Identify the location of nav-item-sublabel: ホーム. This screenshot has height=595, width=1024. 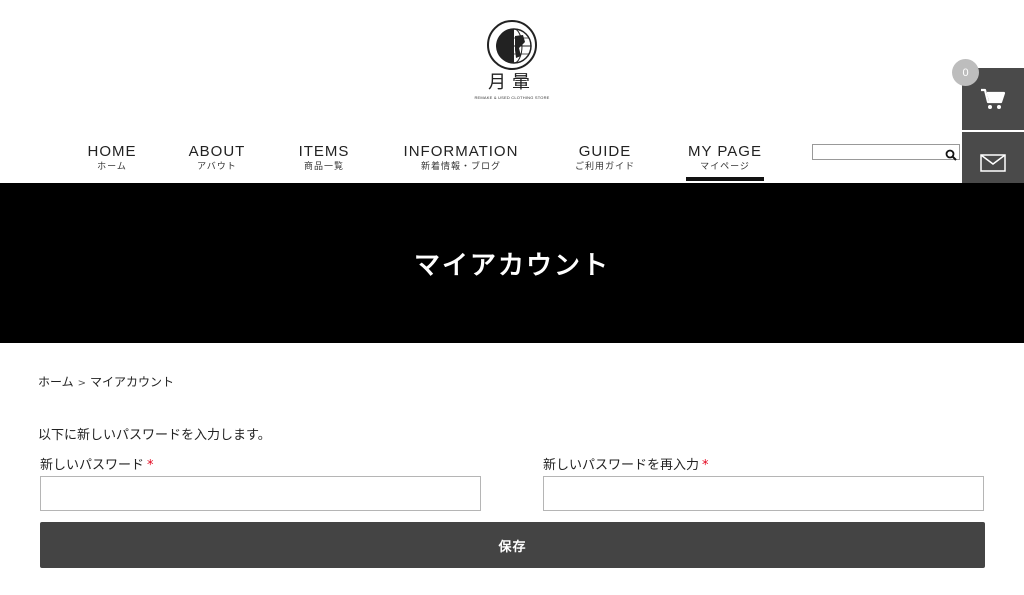
(112, 167).